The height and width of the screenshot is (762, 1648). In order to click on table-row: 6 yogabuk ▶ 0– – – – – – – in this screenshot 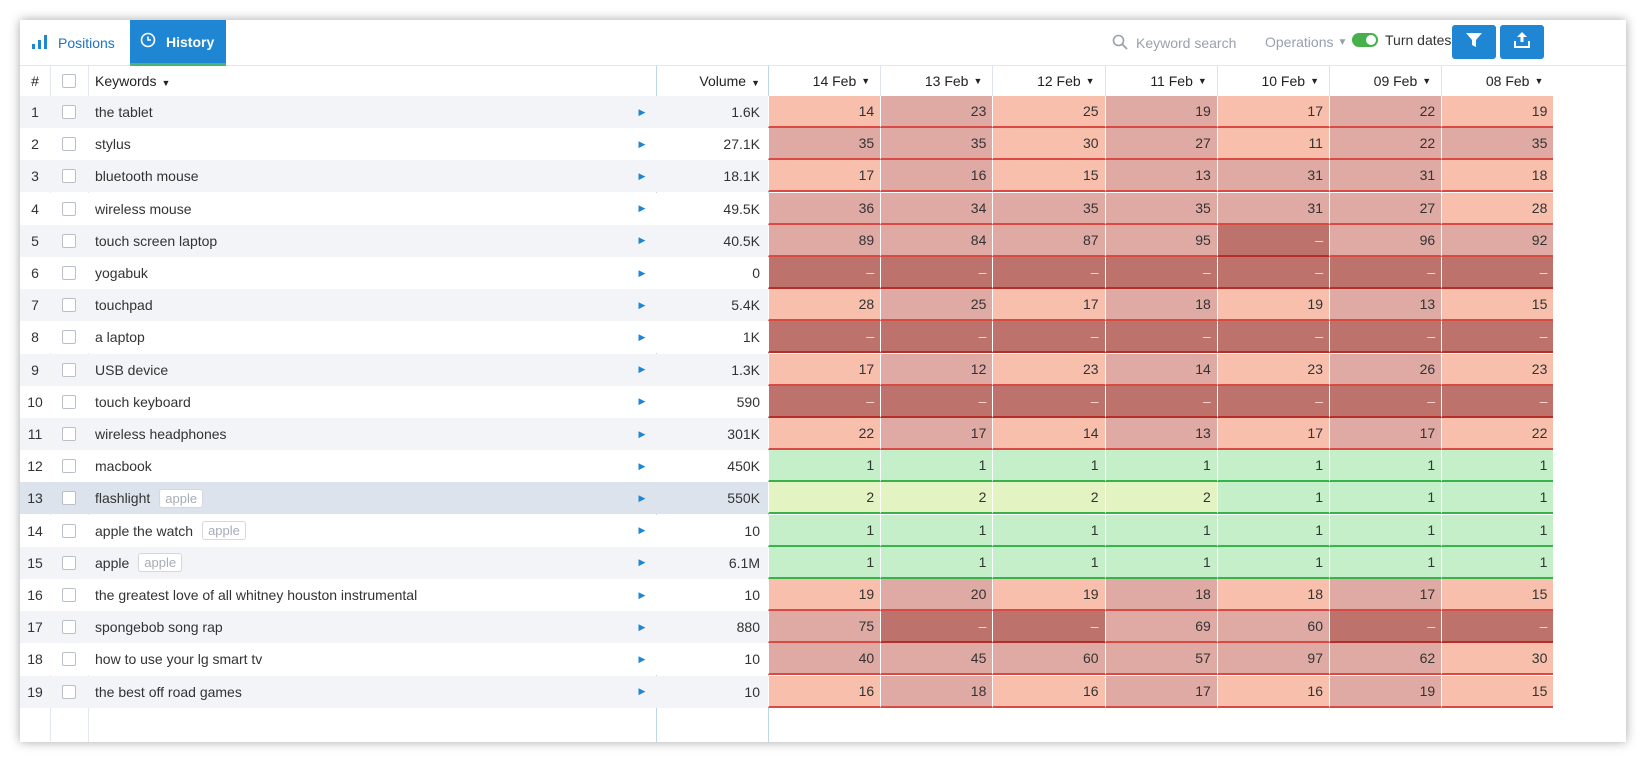, I will do `click(823, 273)`.